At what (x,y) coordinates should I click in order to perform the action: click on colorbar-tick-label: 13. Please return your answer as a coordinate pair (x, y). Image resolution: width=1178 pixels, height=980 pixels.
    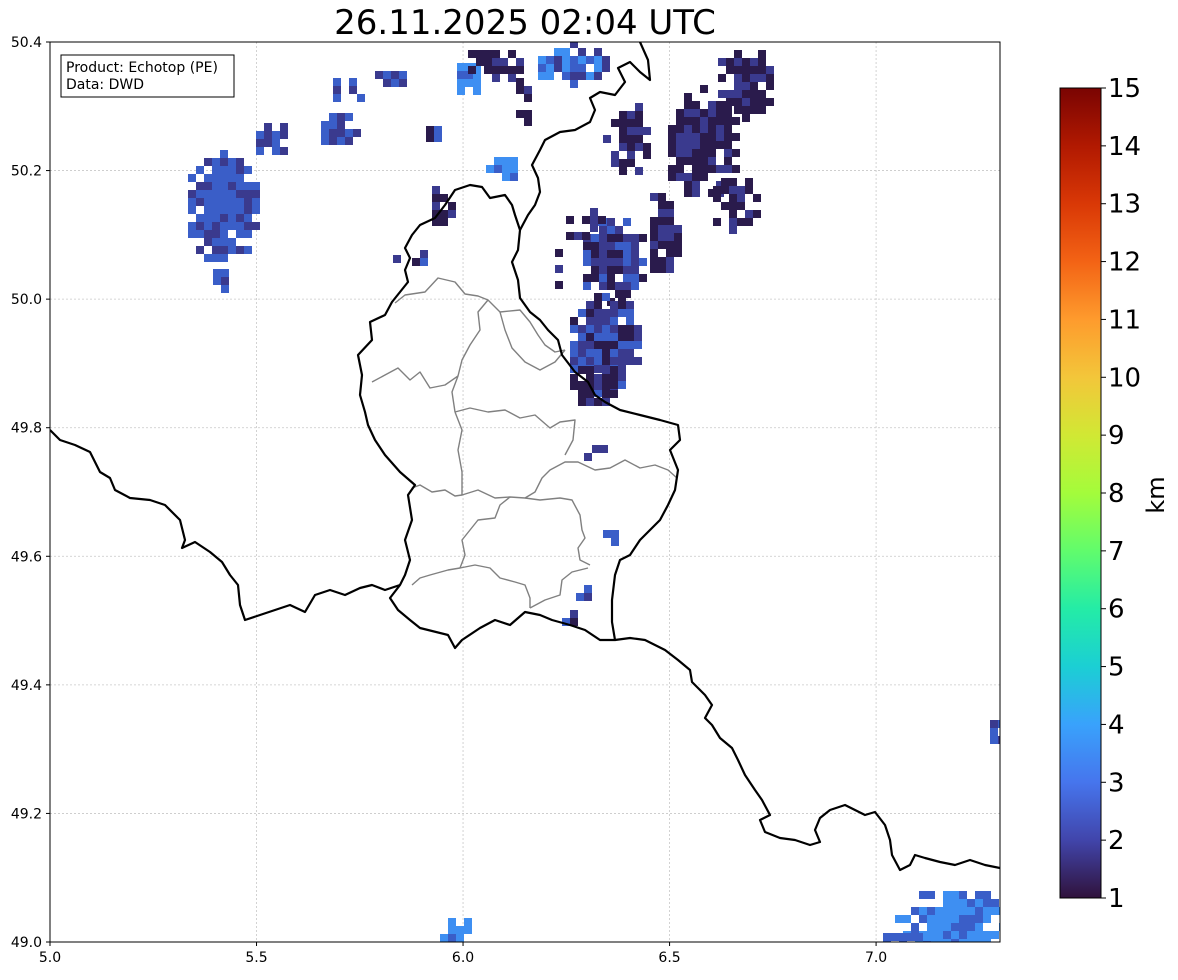
    Looking at the image, I should click on (1124, 205).